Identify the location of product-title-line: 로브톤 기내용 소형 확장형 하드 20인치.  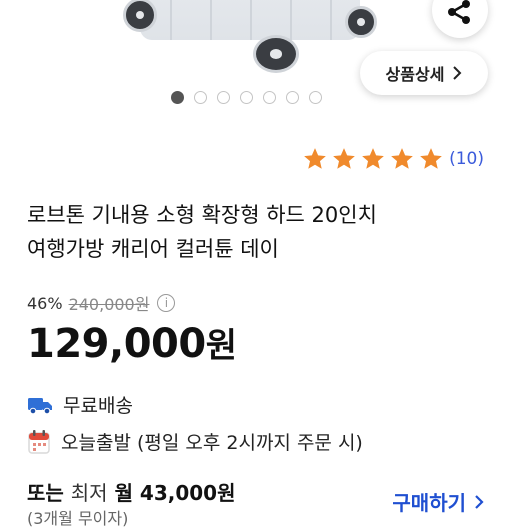
(202, 215).